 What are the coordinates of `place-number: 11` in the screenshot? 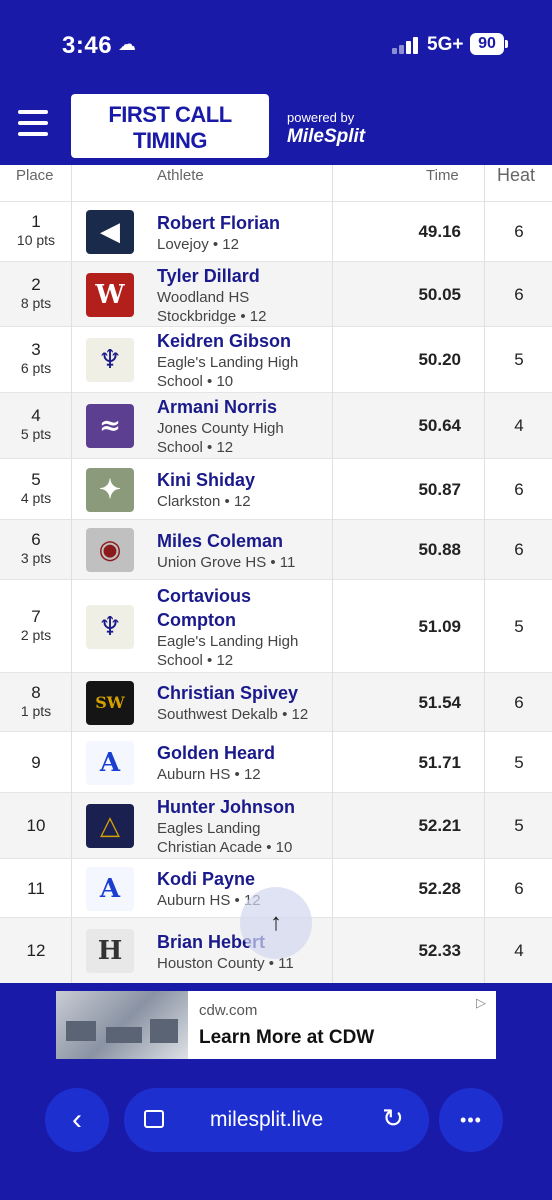 It's located at (36, 888).